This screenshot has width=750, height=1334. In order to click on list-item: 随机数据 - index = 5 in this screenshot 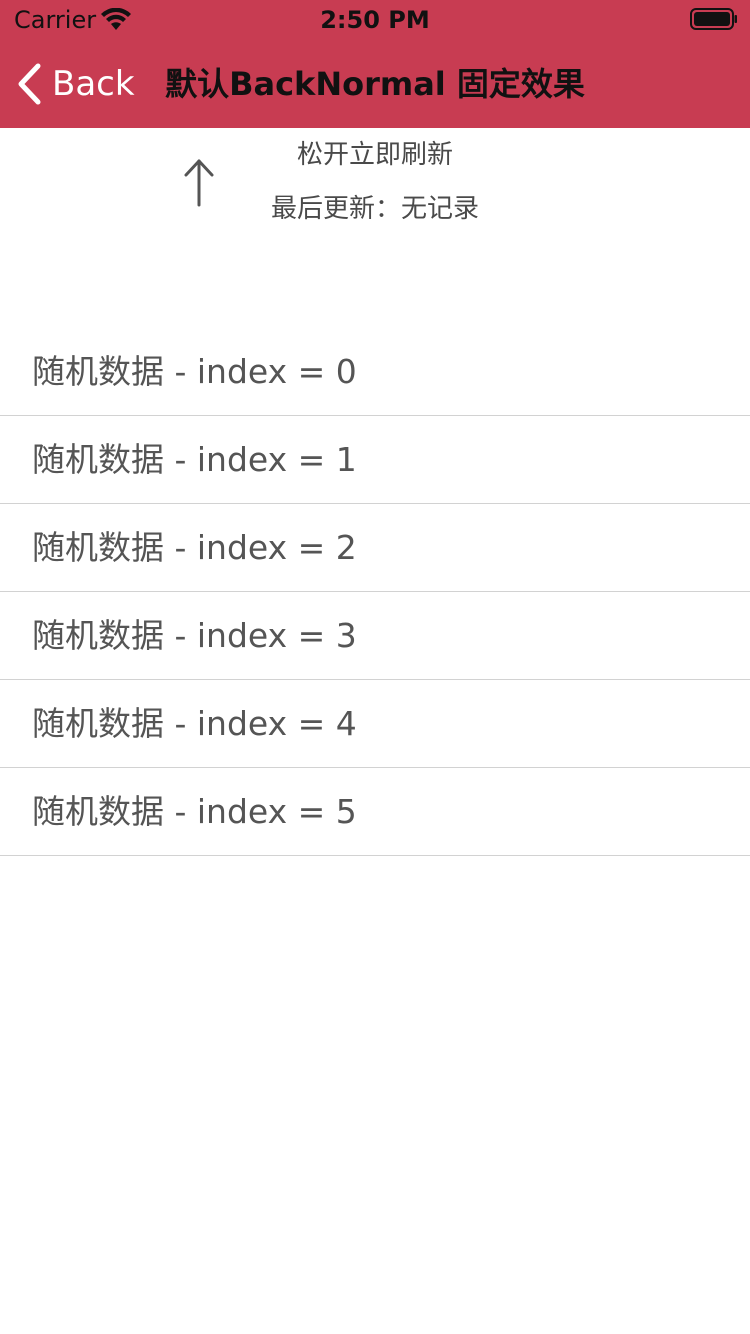, I will do `click(375, 812)`.